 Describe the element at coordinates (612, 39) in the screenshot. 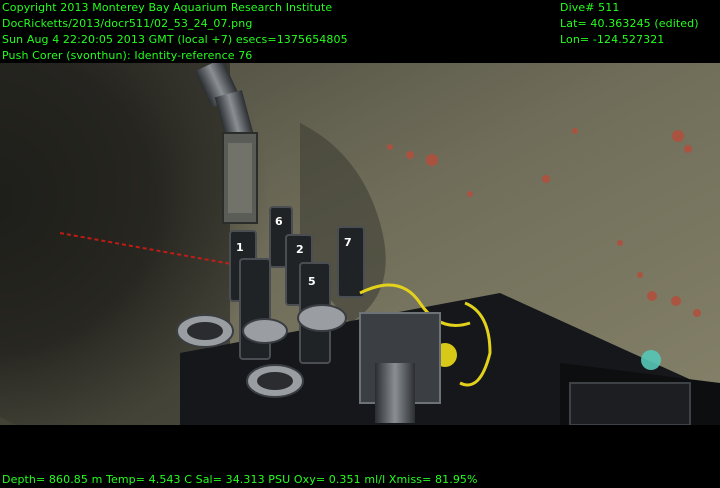

I see `longitude: Lon= -124.527321` at that location.